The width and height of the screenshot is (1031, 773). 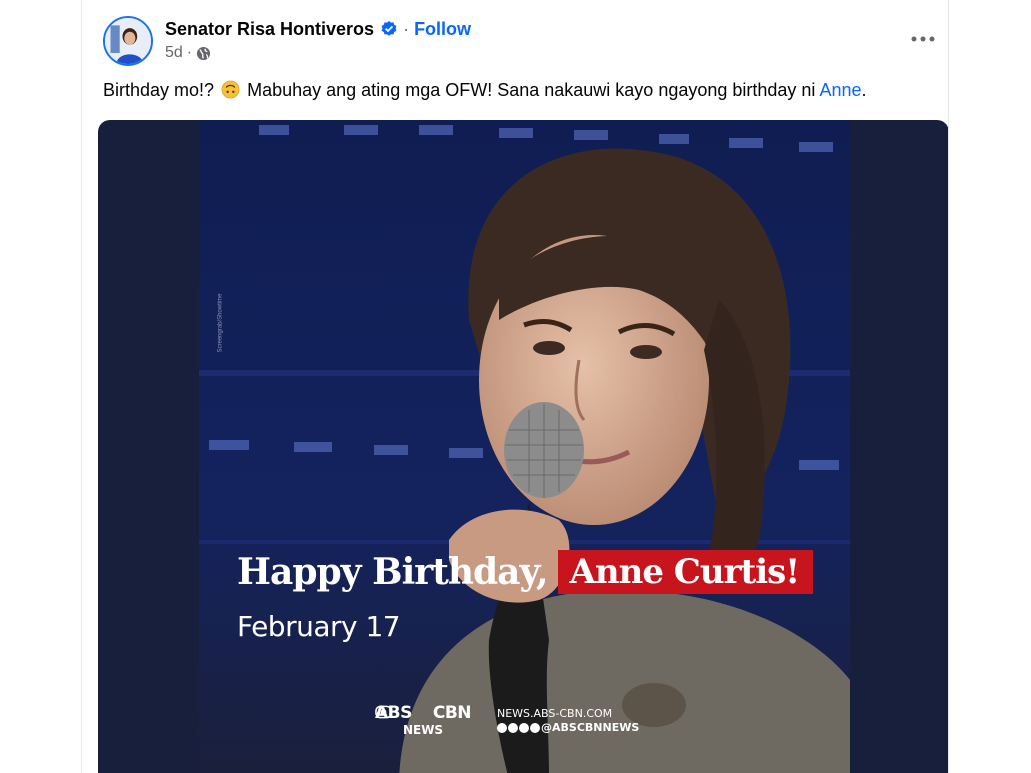 I want to click on overlay-headline: Happy Birthday, Anne Curtis!, so click(x=525, y=572).